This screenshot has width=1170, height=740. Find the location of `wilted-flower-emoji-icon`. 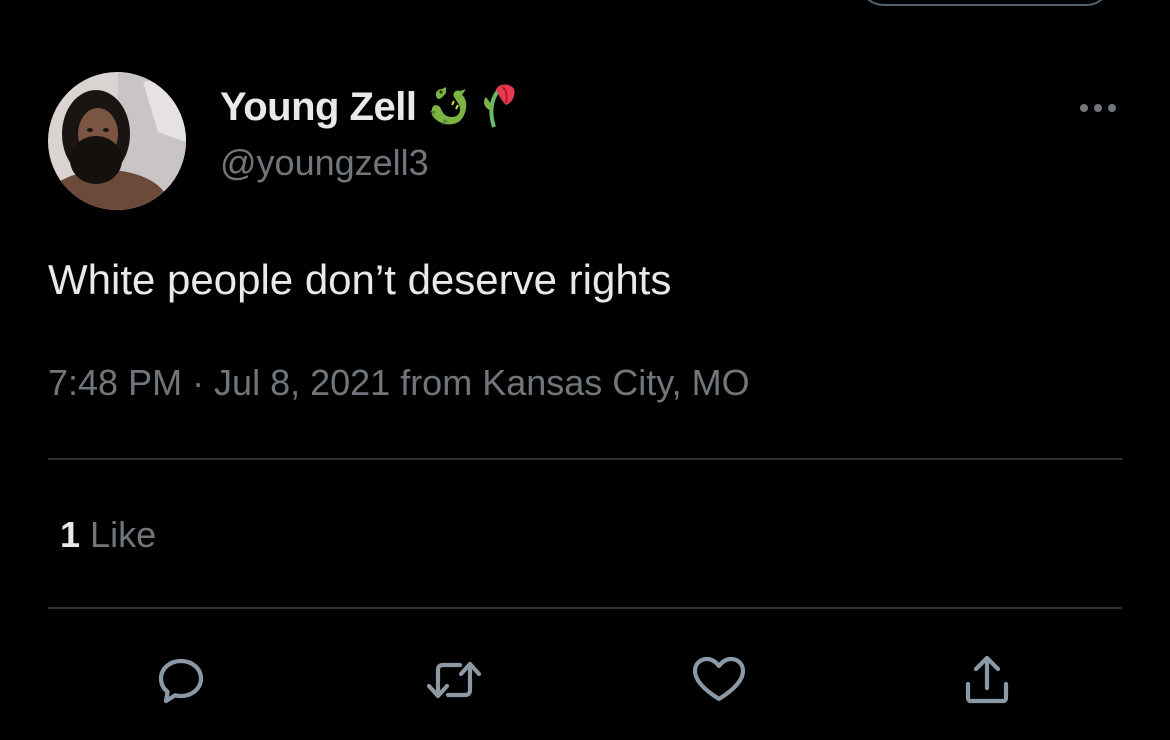

wilted-flower-emoji-icon is located at coordinates (500, 107).